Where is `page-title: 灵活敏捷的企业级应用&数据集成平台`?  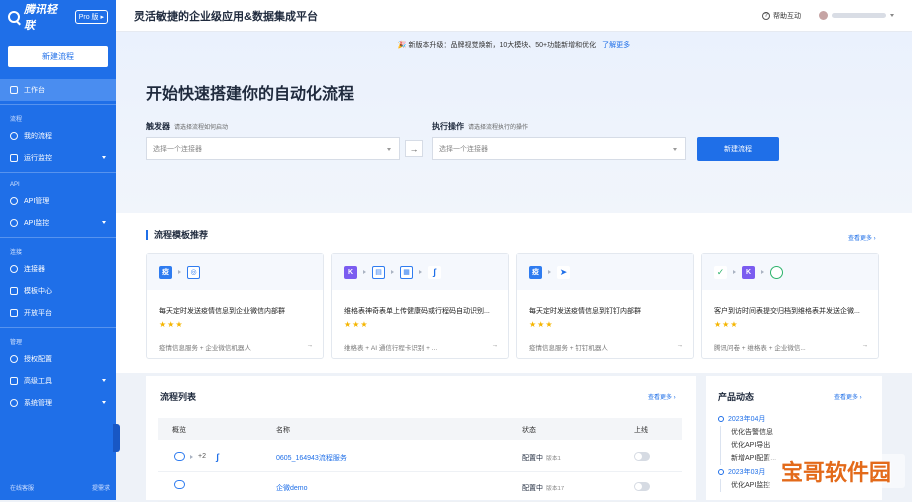
page-title: 灵活敏捷的企业级应用&数据集成平台 is located at coordinates (226, 16).